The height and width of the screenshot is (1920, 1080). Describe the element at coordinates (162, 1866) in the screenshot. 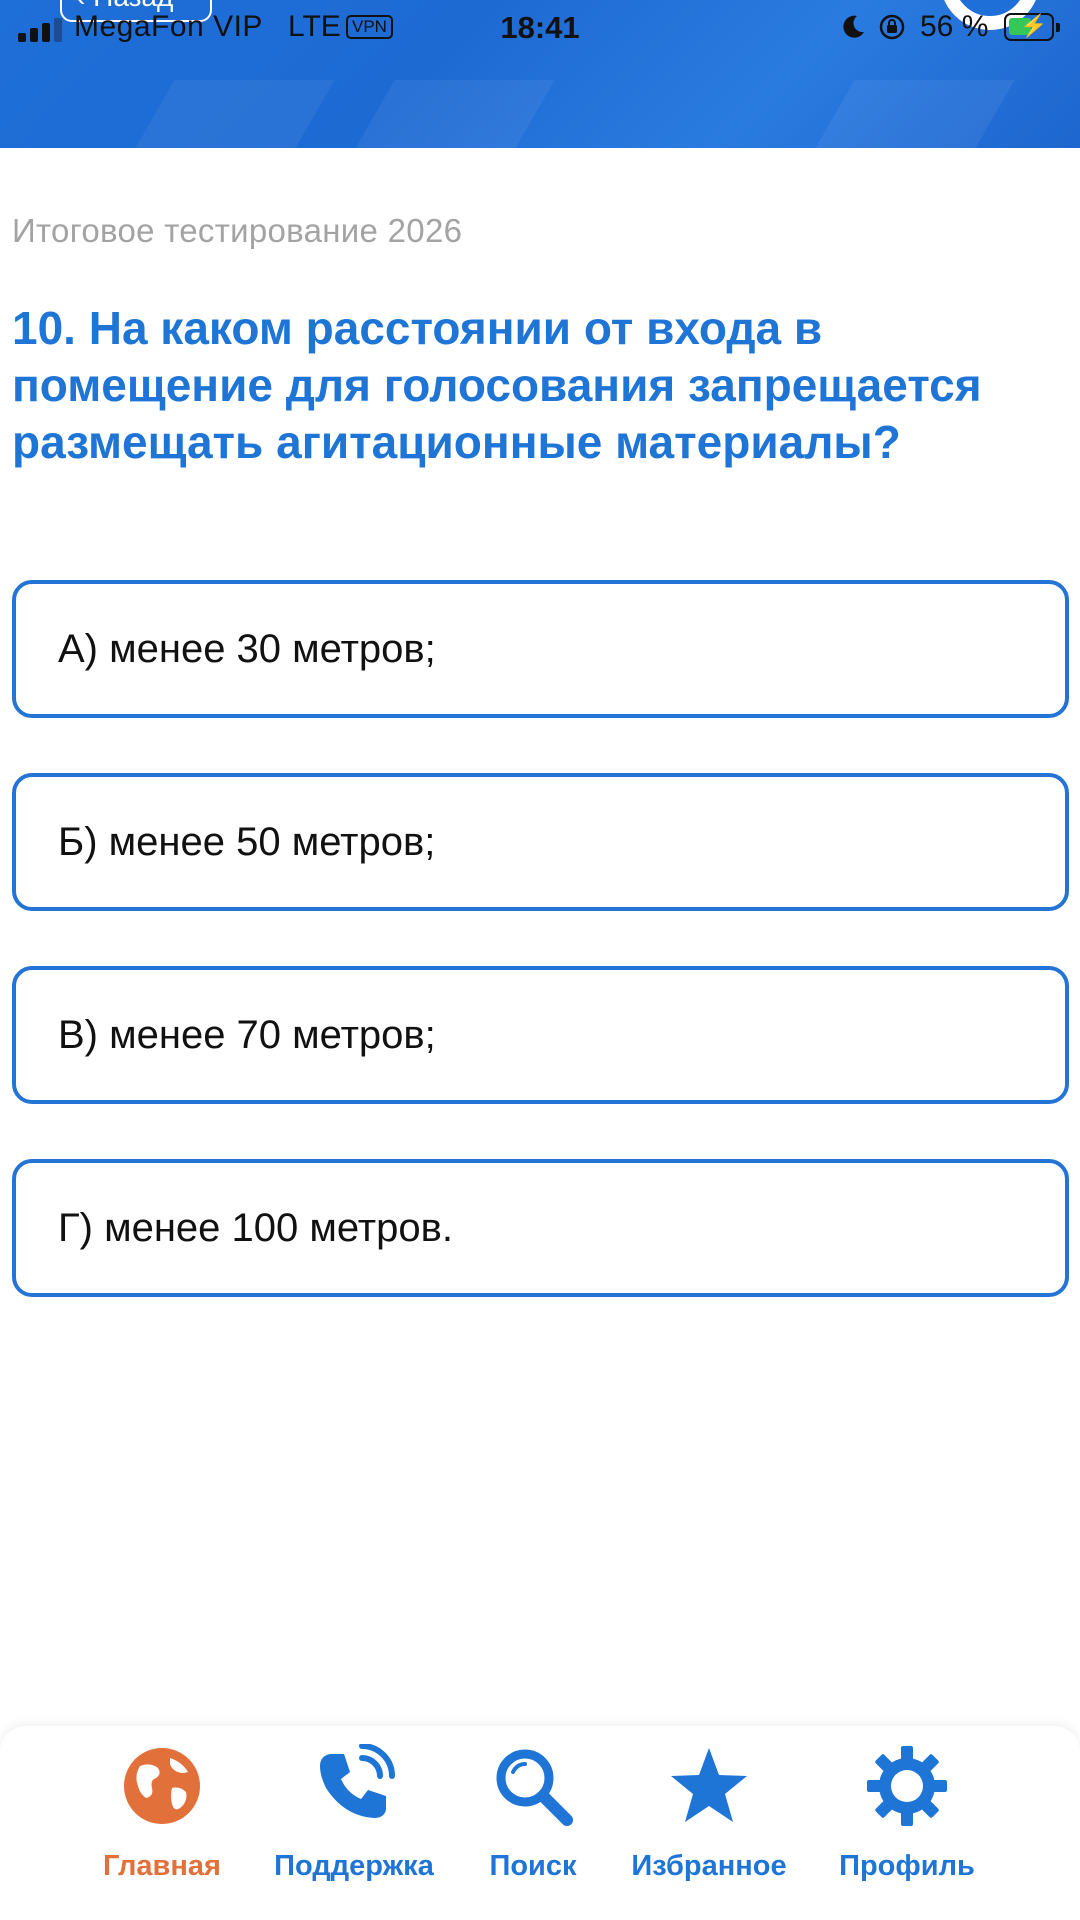

I see `tab-label: Главная` at that location.